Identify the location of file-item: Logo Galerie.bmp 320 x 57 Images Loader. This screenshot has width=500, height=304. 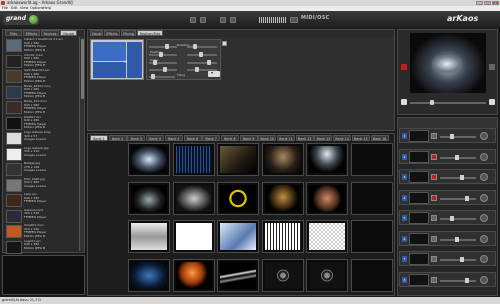
(42, 139).